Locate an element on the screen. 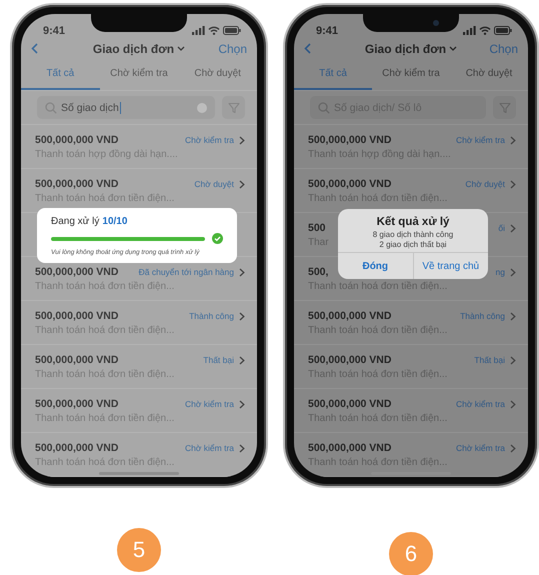 The height and width of the screenshot is (575, 539). check-circle-icon is located at coordinates (217, 238).